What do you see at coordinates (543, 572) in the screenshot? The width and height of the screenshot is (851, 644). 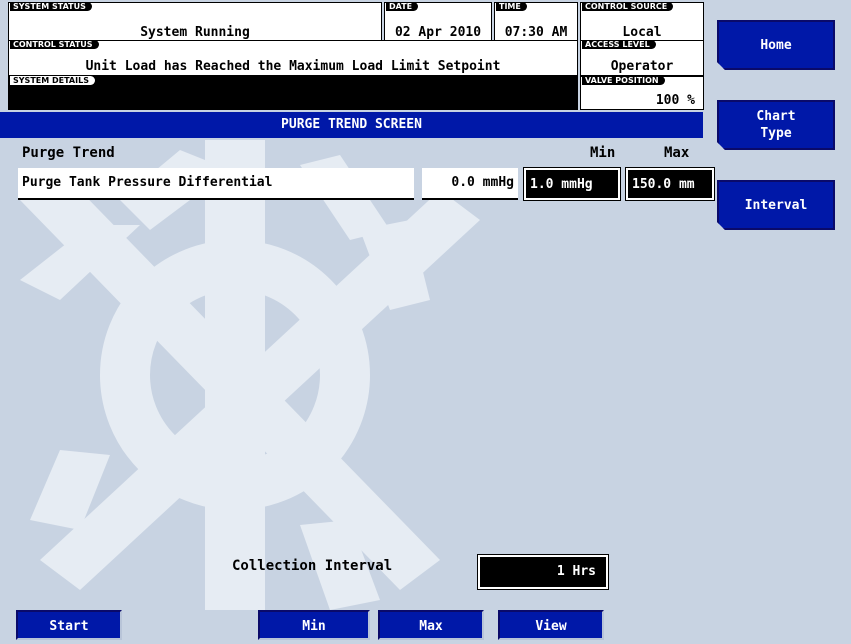 I see `collection-interval-input: 1 Hrs` at bounding box center [543, 572].